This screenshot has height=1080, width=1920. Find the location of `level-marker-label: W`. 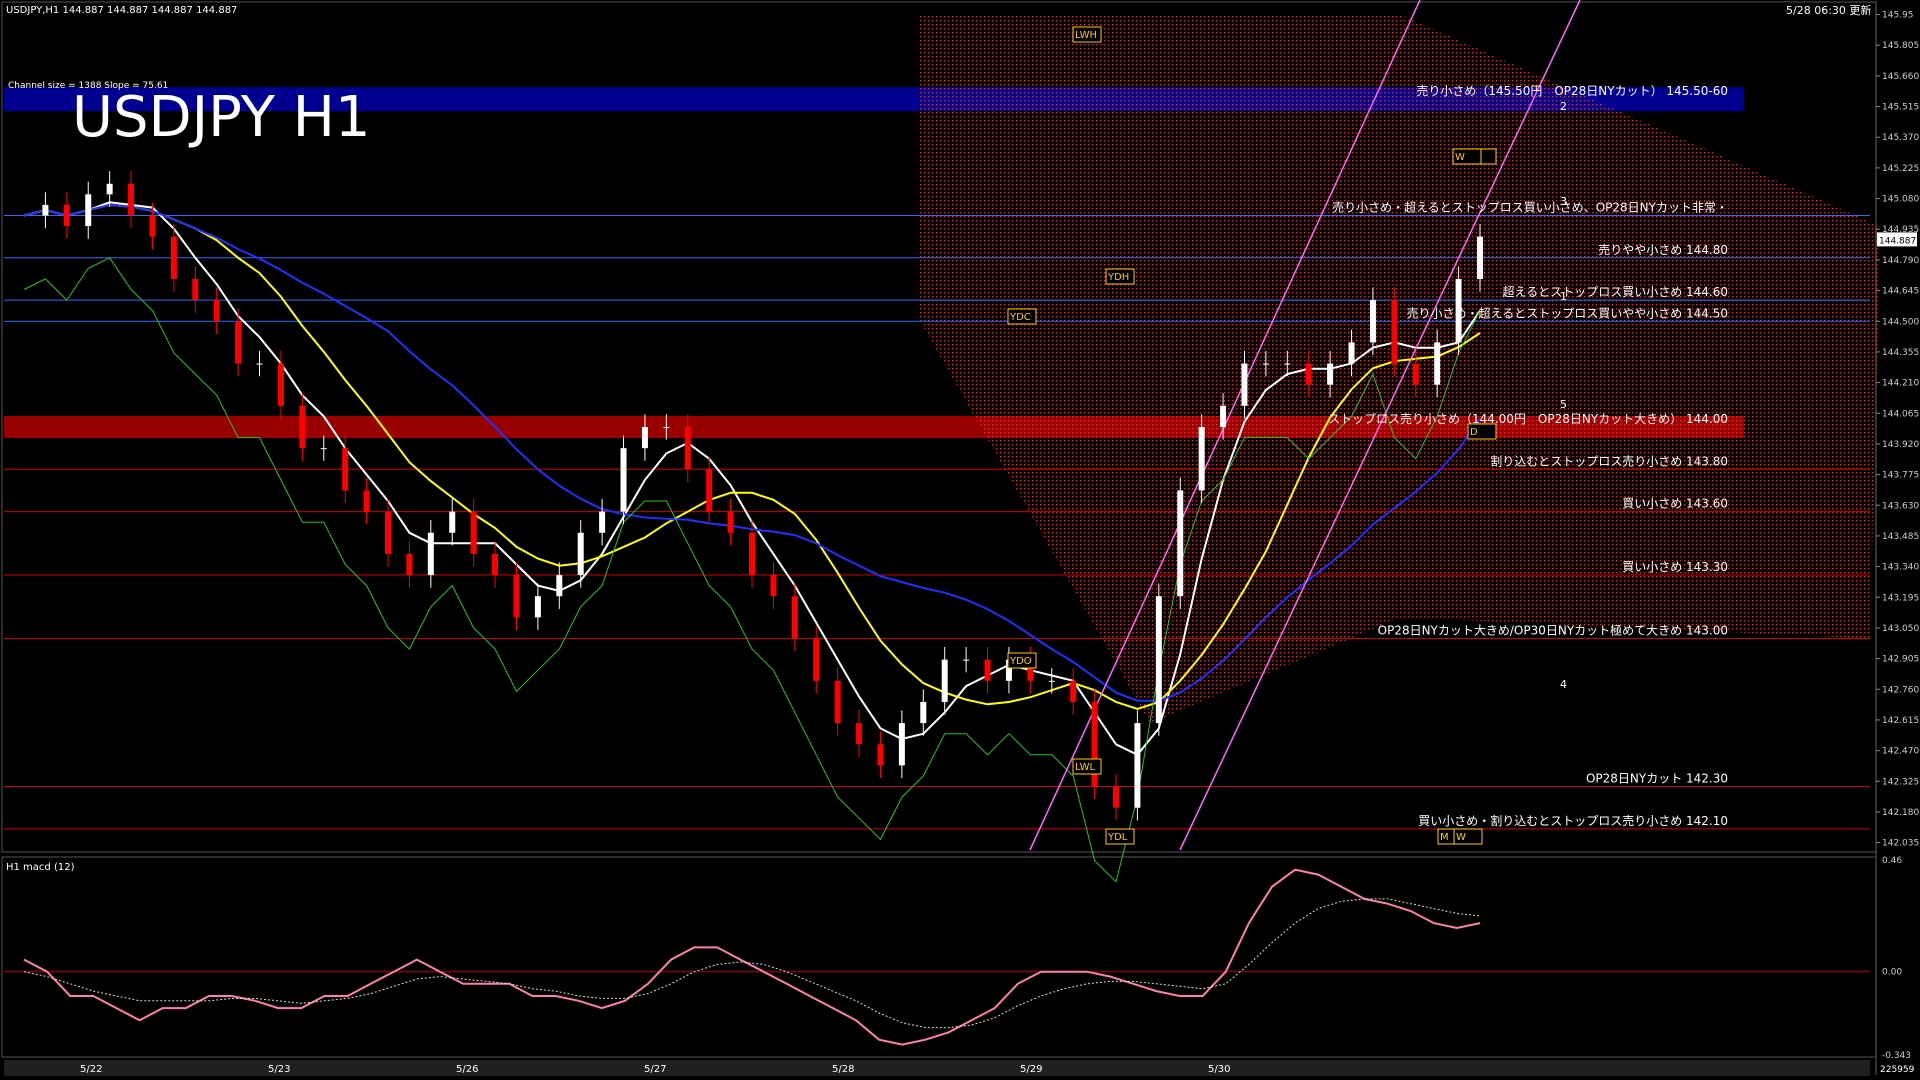

level-marker-label: W is located at coordinates (1460, 157).